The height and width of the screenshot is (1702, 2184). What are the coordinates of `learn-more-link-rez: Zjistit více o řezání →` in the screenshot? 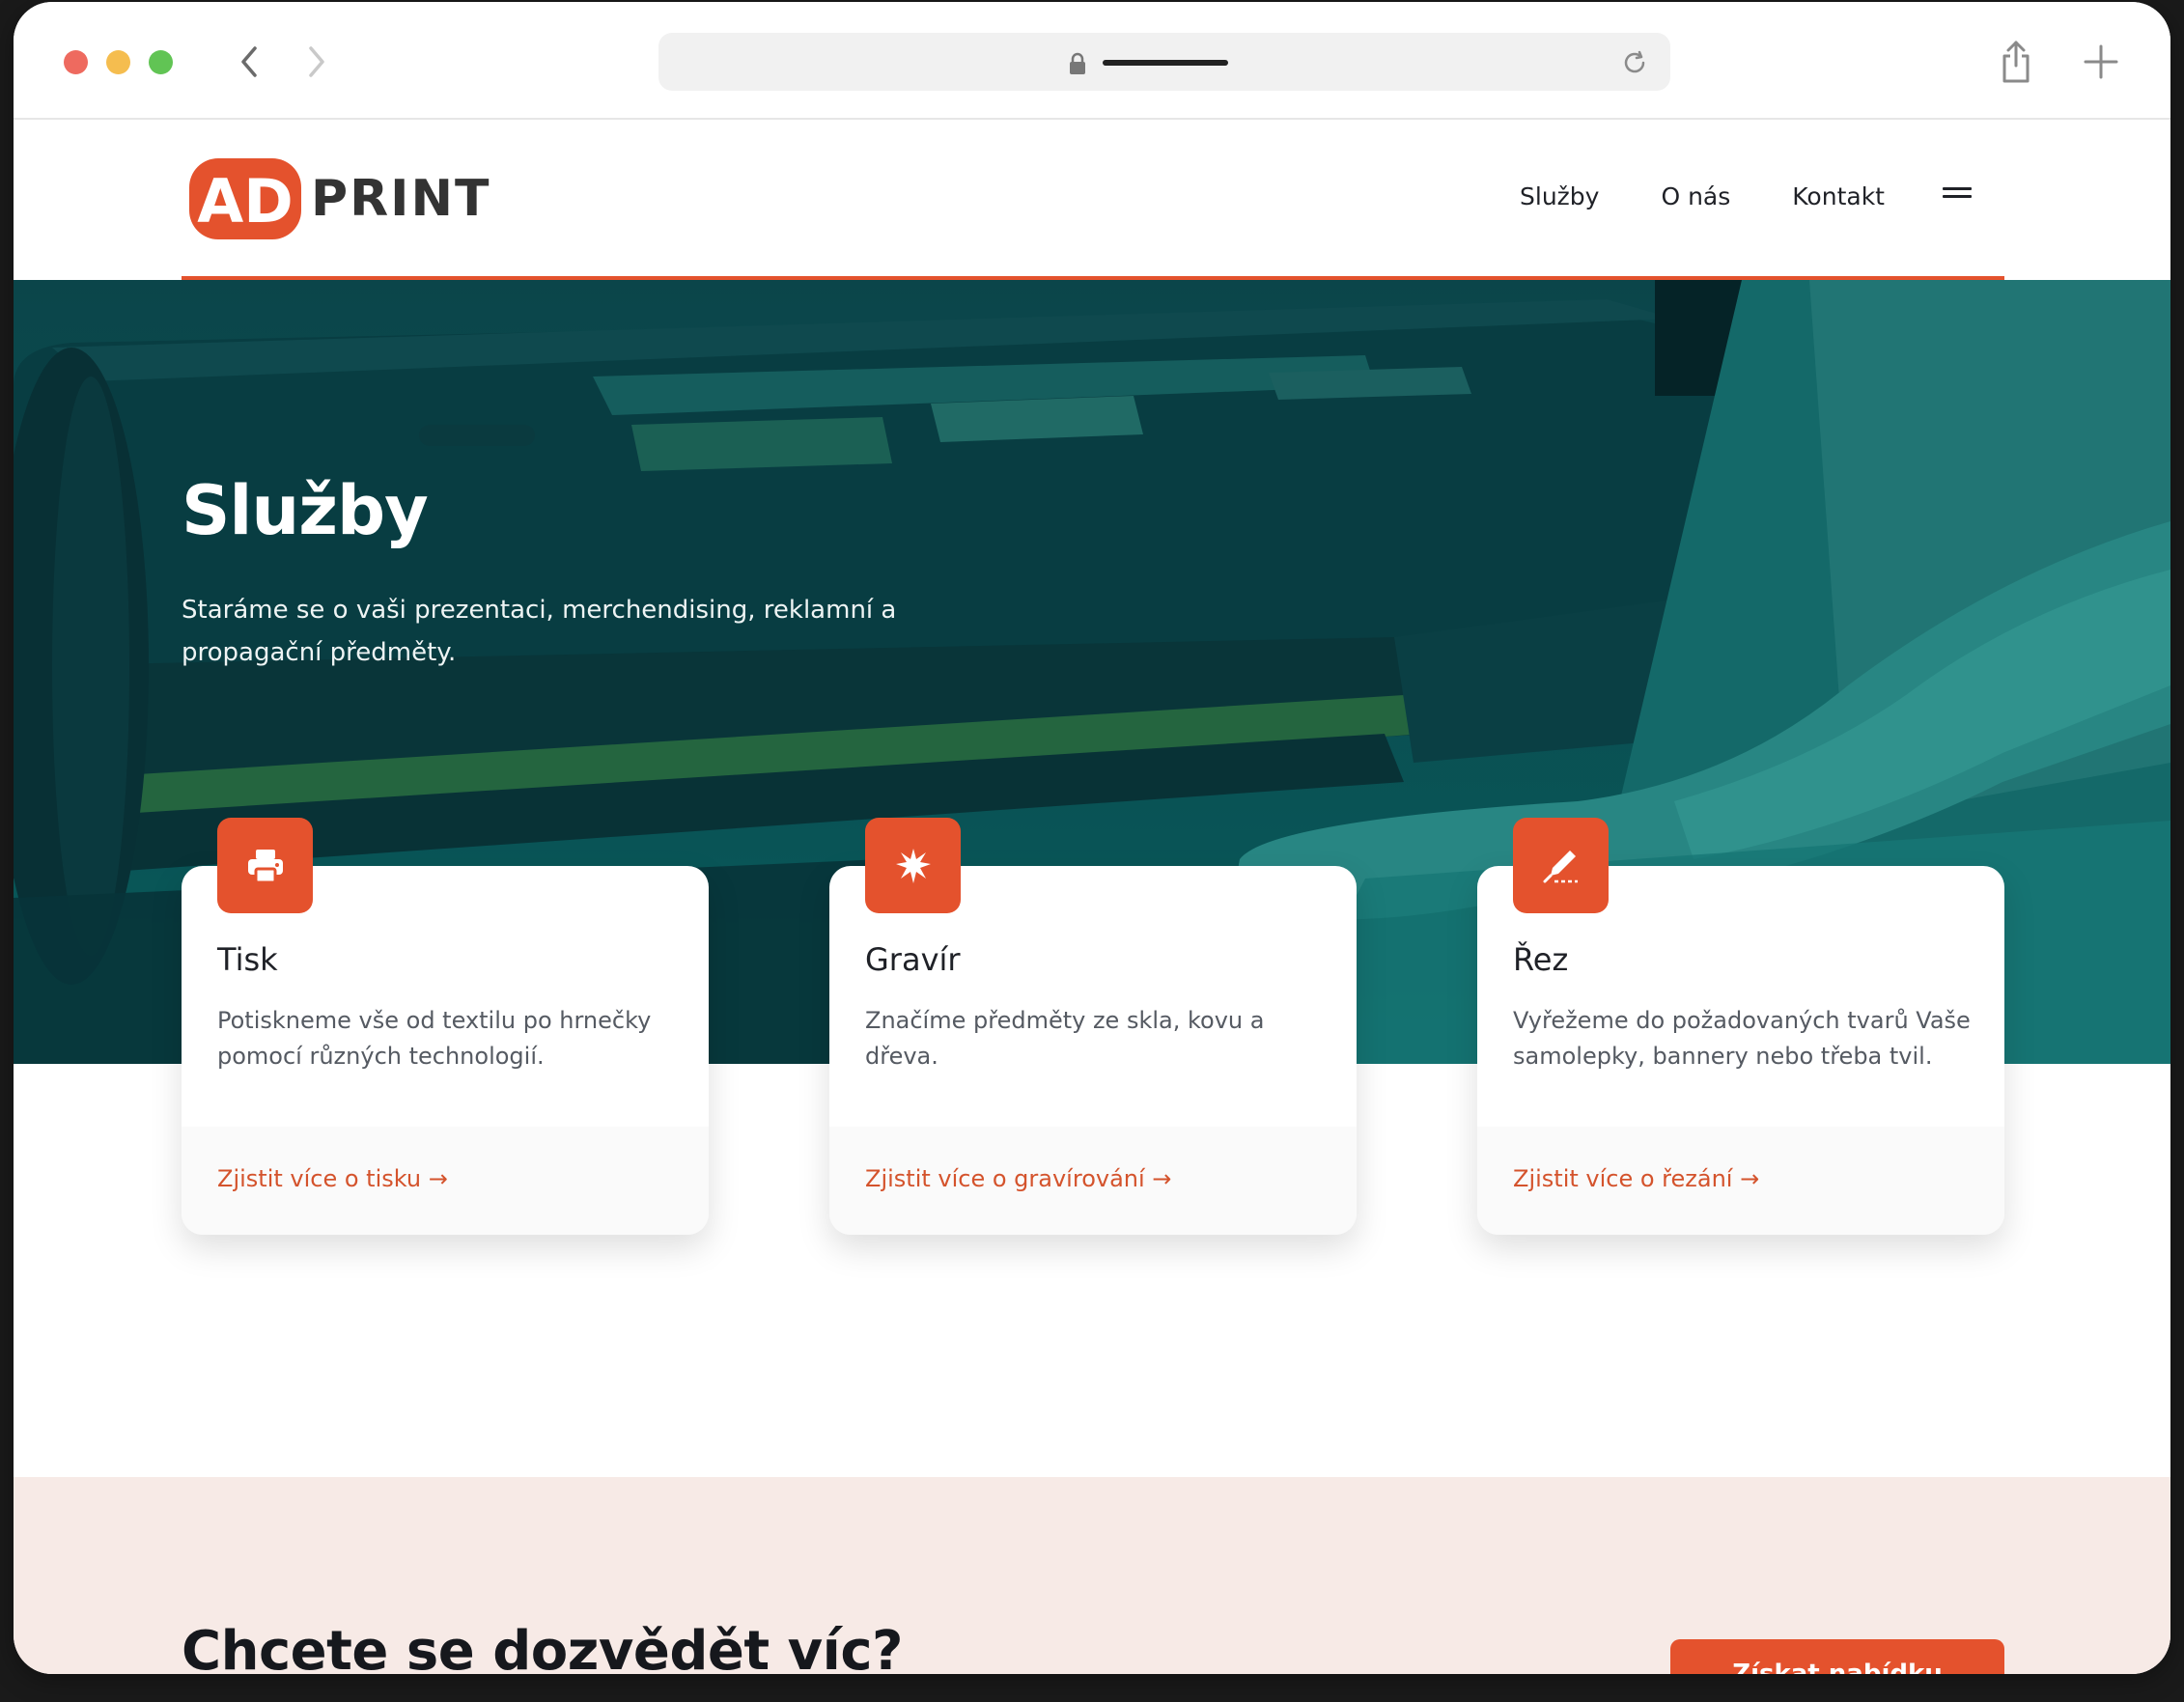 It's located at (1636, 1179).